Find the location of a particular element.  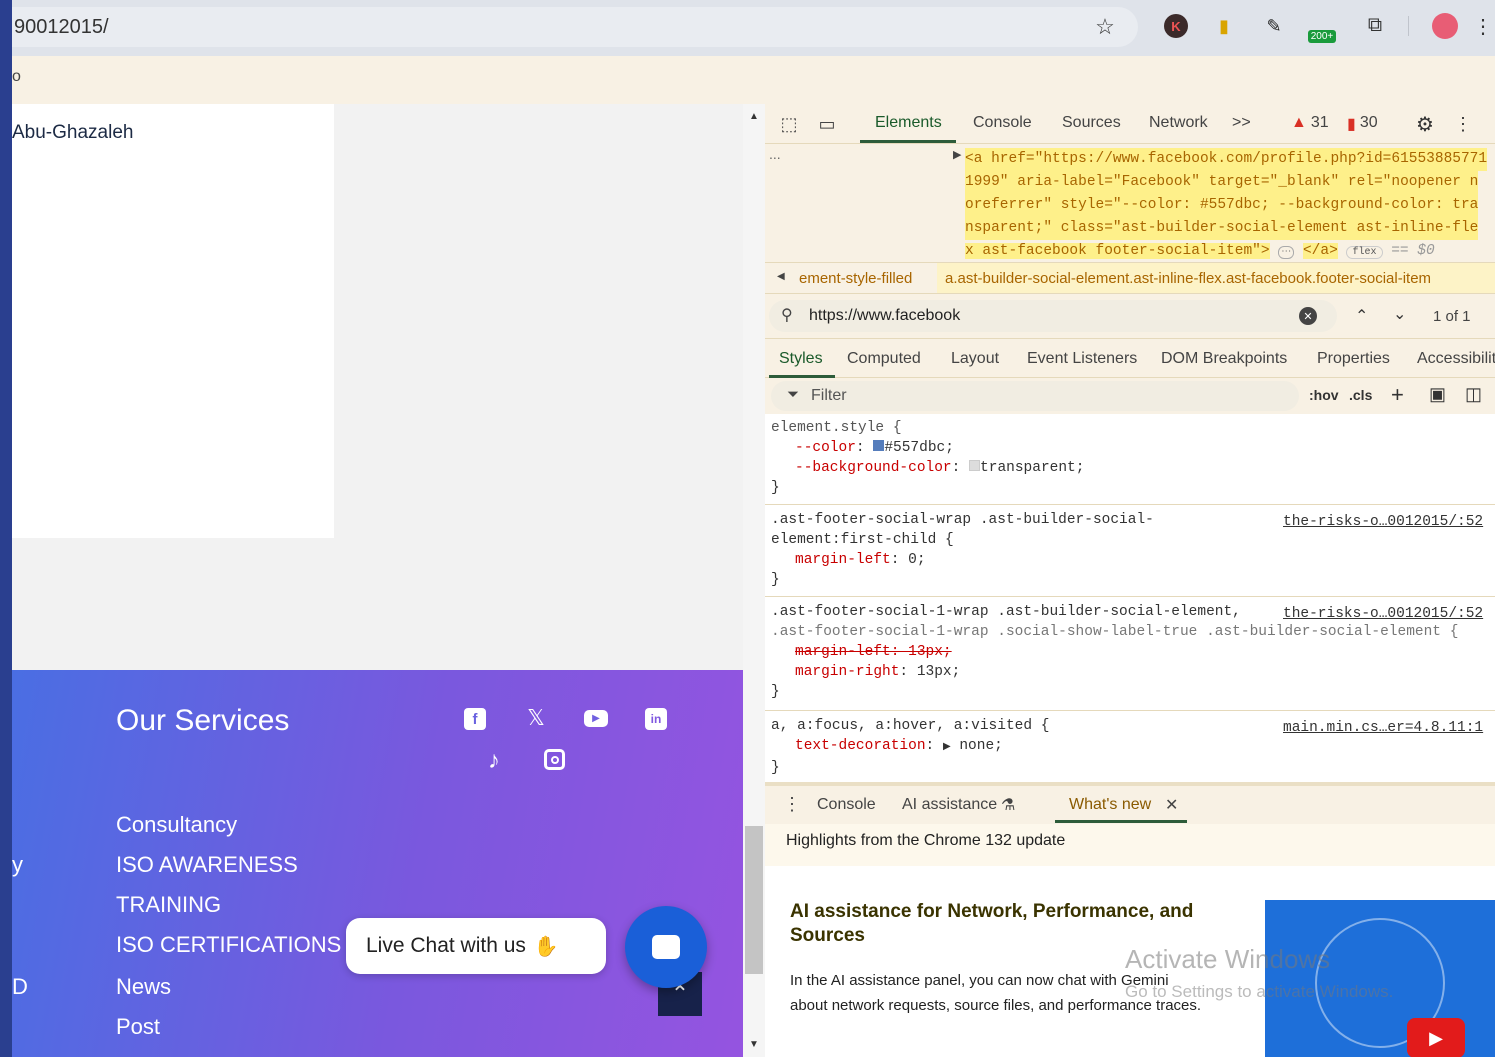

author-name: Abu-Ghazaleh is located at coordinates (72, 133).